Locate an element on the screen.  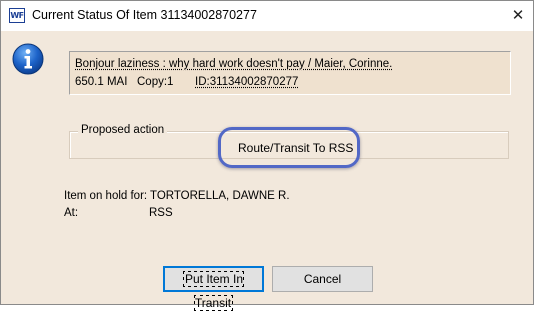
item-id: ID:31134002870277 is located at coordinates (247, 82).